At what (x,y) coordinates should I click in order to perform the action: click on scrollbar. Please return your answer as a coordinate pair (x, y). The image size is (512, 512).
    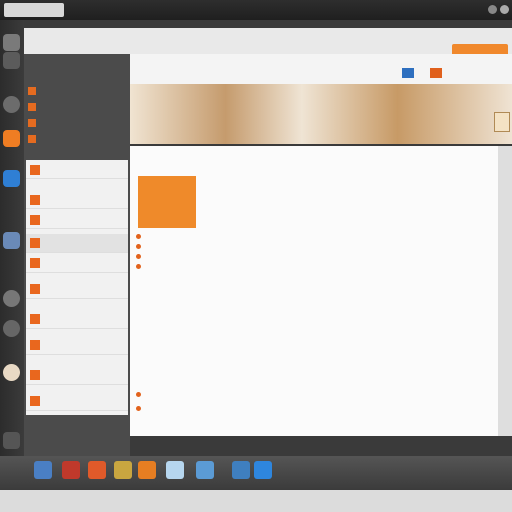
    Looking at the image, I should click on (505, 291).